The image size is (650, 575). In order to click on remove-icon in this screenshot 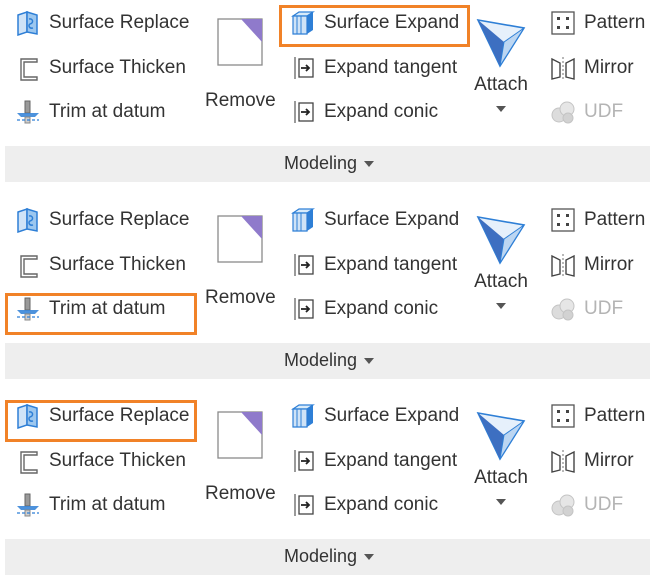, I will do `click(240, 438)`.